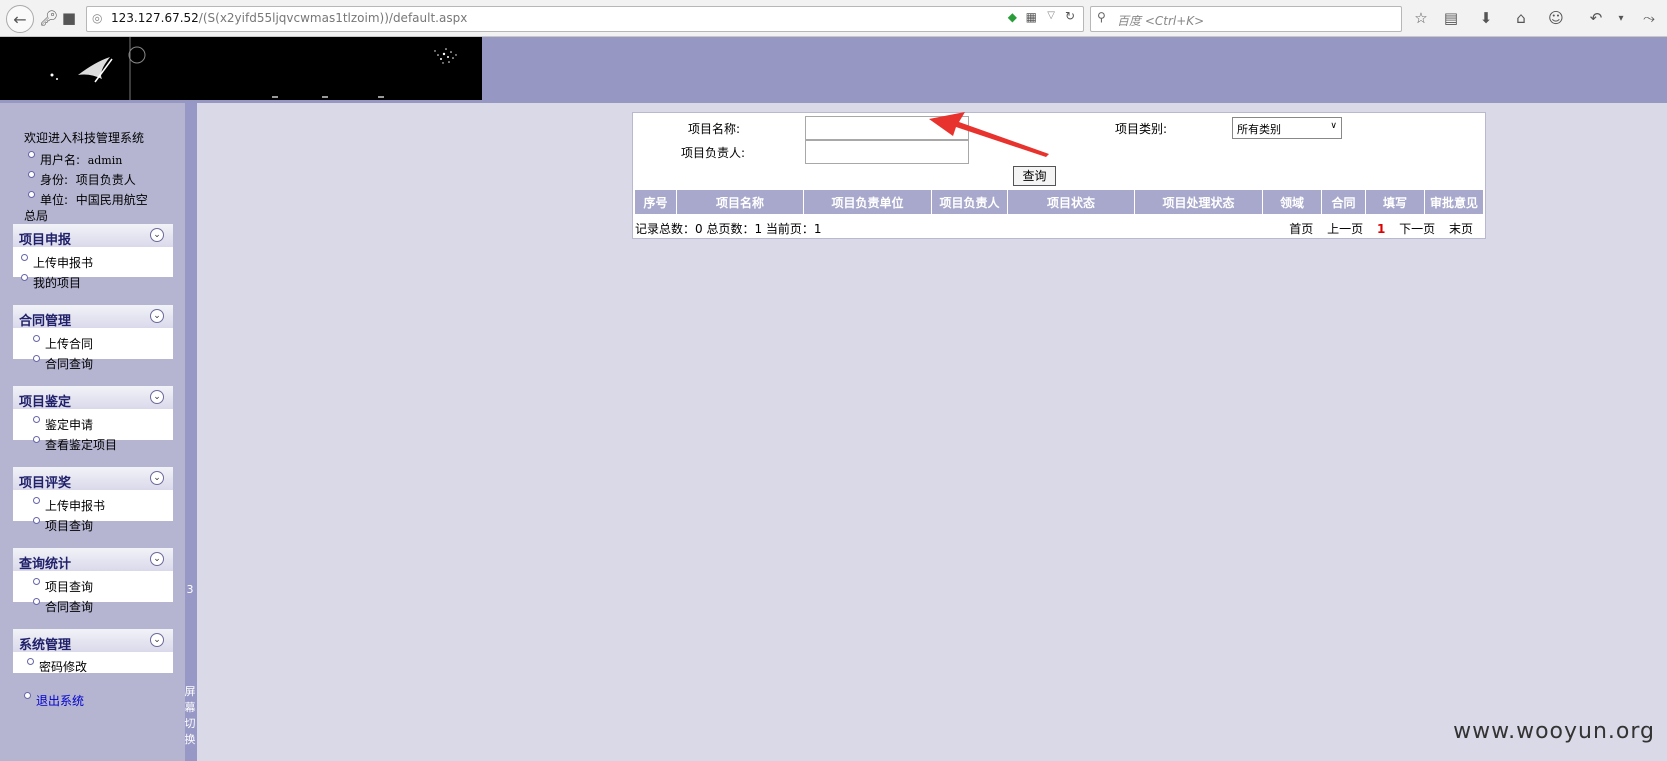 The height and width of the screenshot is (761, 1667). I want to click on qrcode-icon: ▦, so click(1031, 17).